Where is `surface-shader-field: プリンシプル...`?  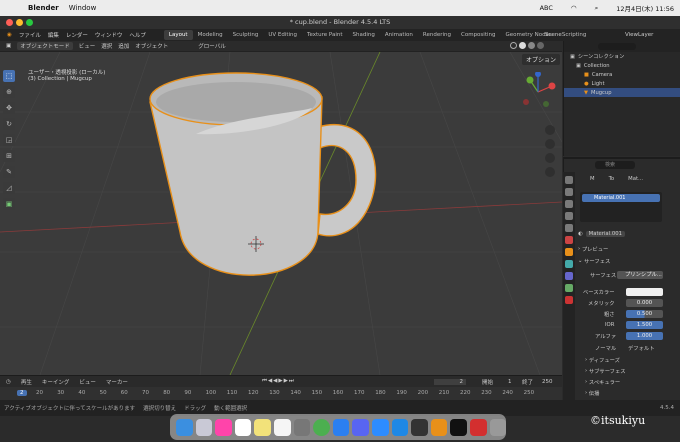
surface-shader-field: プリンシプル... is located at coordinates (640, 275).